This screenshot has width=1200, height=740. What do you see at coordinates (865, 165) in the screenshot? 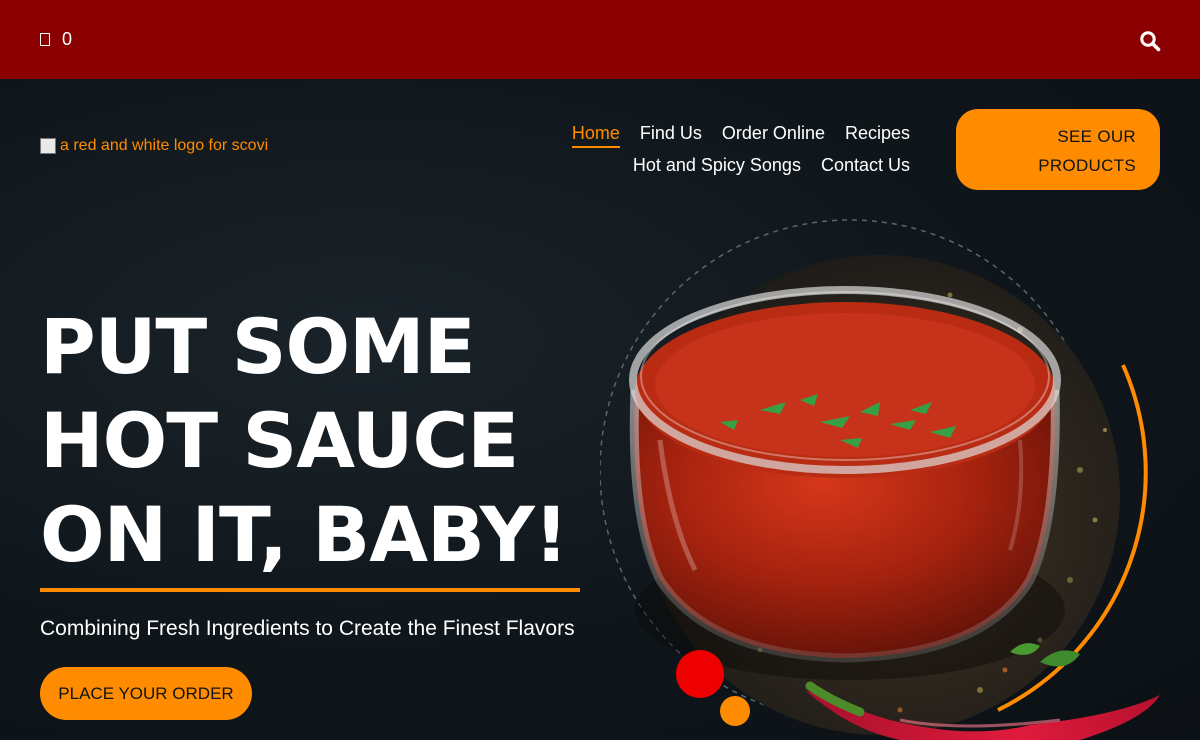
I see `nav-contact-us: Contact Us` at bounding box center [865, 165].